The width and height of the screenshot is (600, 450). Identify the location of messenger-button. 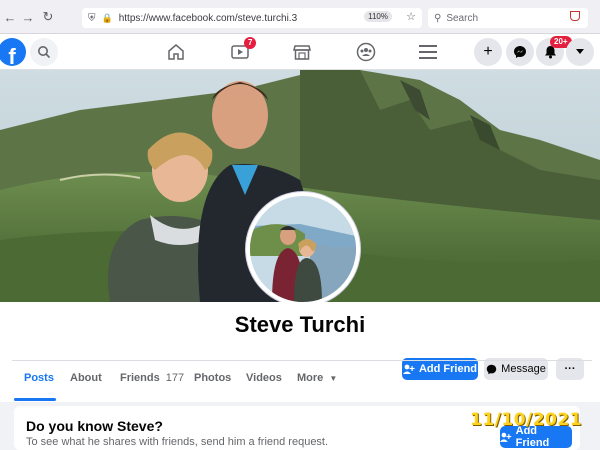
(520, 52).